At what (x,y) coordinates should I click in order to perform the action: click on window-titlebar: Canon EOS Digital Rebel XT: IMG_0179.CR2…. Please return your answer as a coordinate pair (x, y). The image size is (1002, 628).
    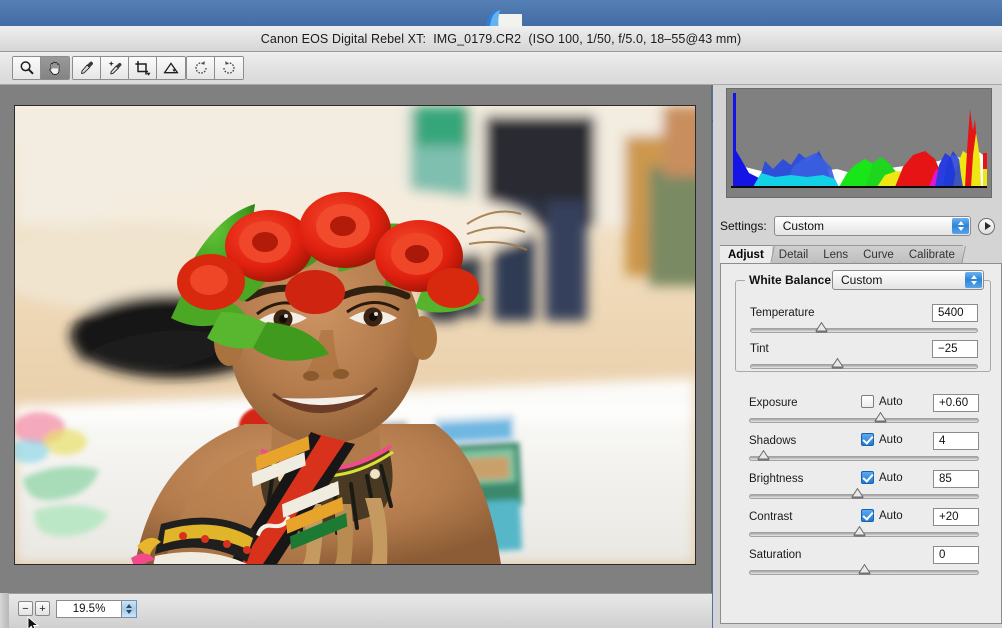
    Looking at the image, I should click on (501, 39).